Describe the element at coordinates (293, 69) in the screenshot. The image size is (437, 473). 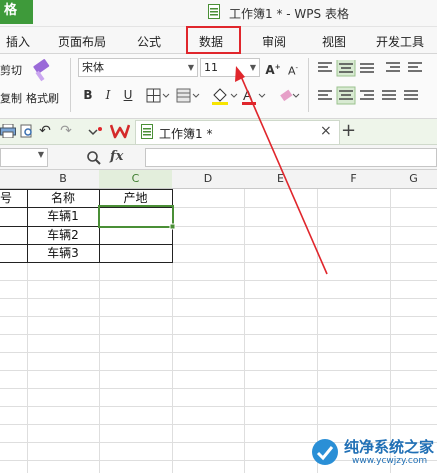
I see `decrease-font-icon: A-` at that location.